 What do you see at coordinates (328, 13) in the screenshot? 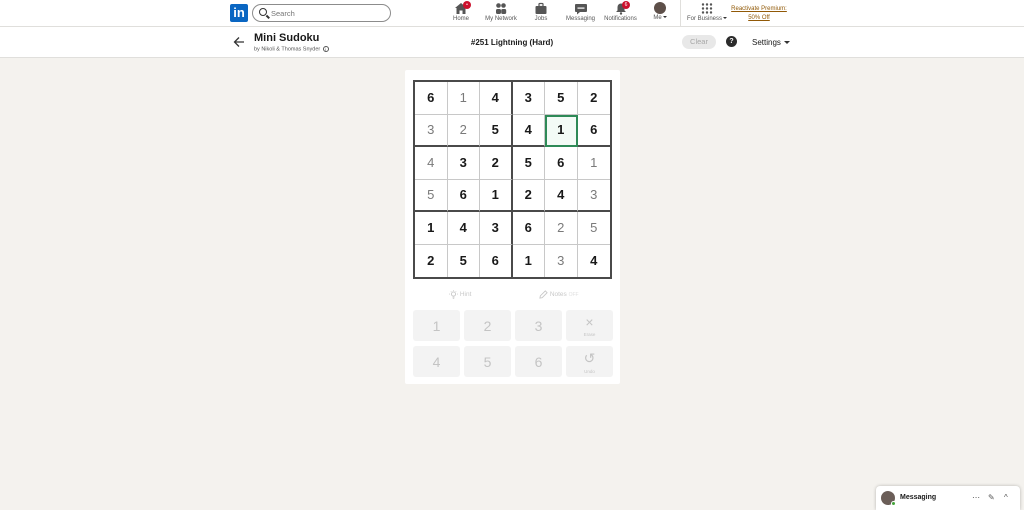
I see `search-input` at bounding box center [328, 13].